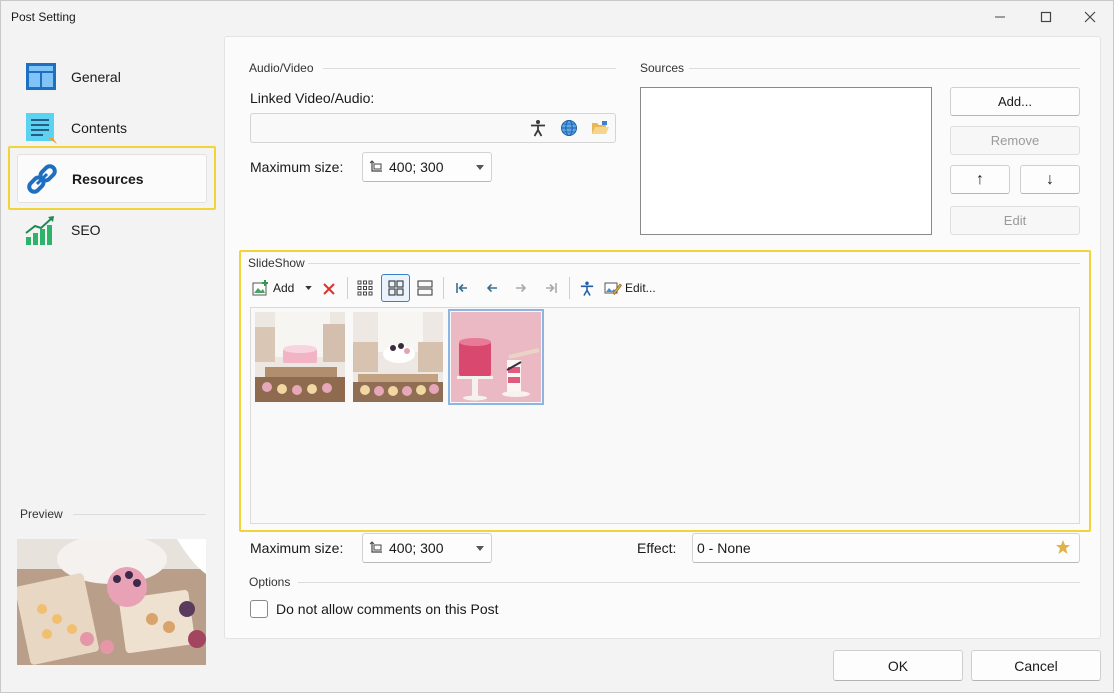  What do you see at coordinates (898, 665) in the screenshot?
I see `ok-button: OK` at bounding box center [898, 665].